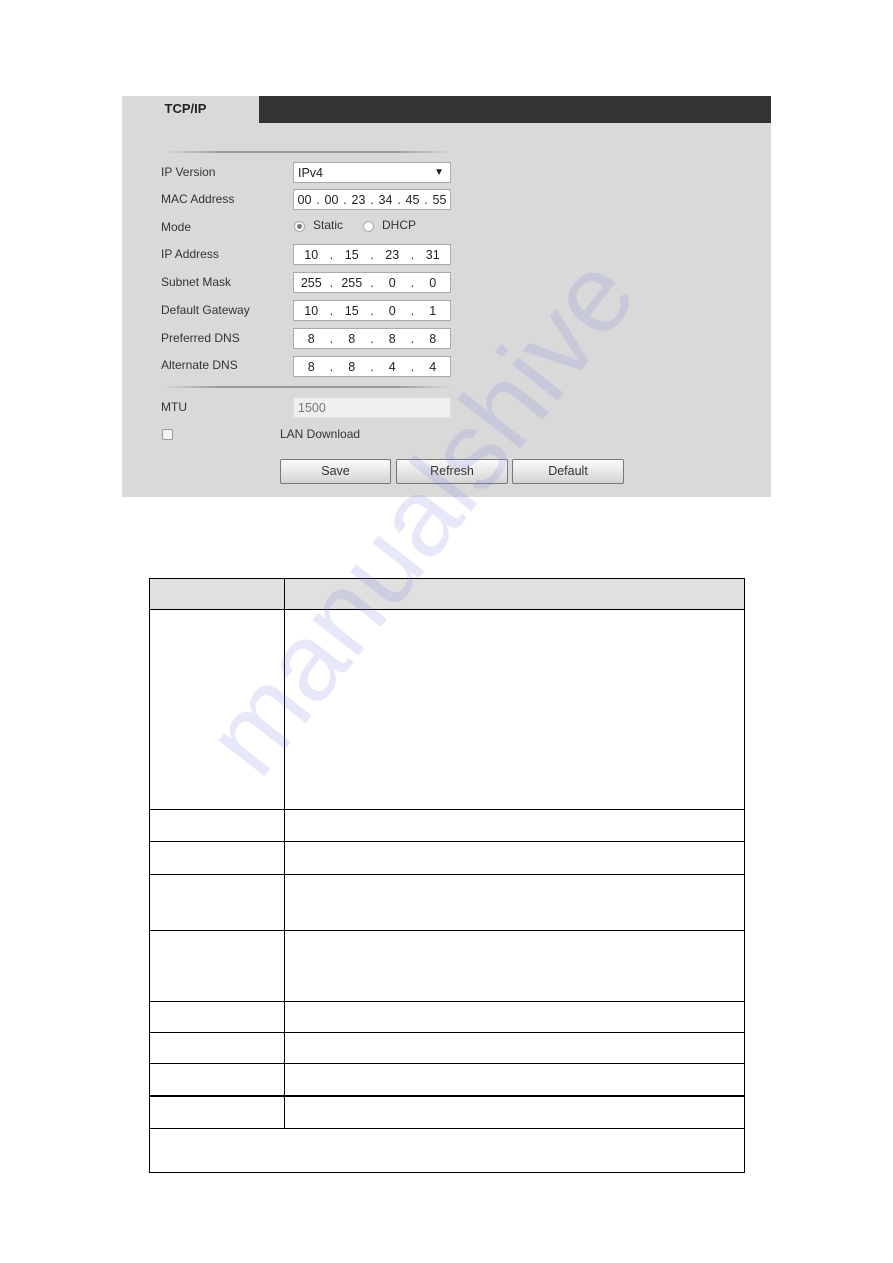 Image resolution: width=893 pixels, height=1263 pixels. I want to click on dropdown-arrow-icon: ▼, so click(439, 172).